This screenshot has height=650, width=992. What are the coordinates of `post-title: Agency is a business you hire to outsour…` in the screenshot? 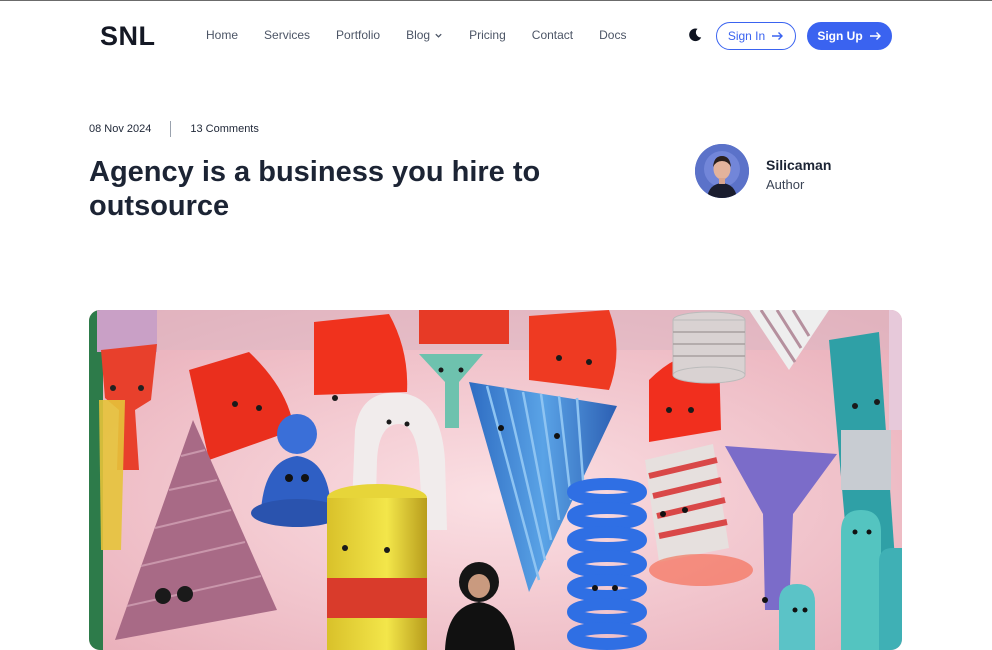 It's located at (315, 189).